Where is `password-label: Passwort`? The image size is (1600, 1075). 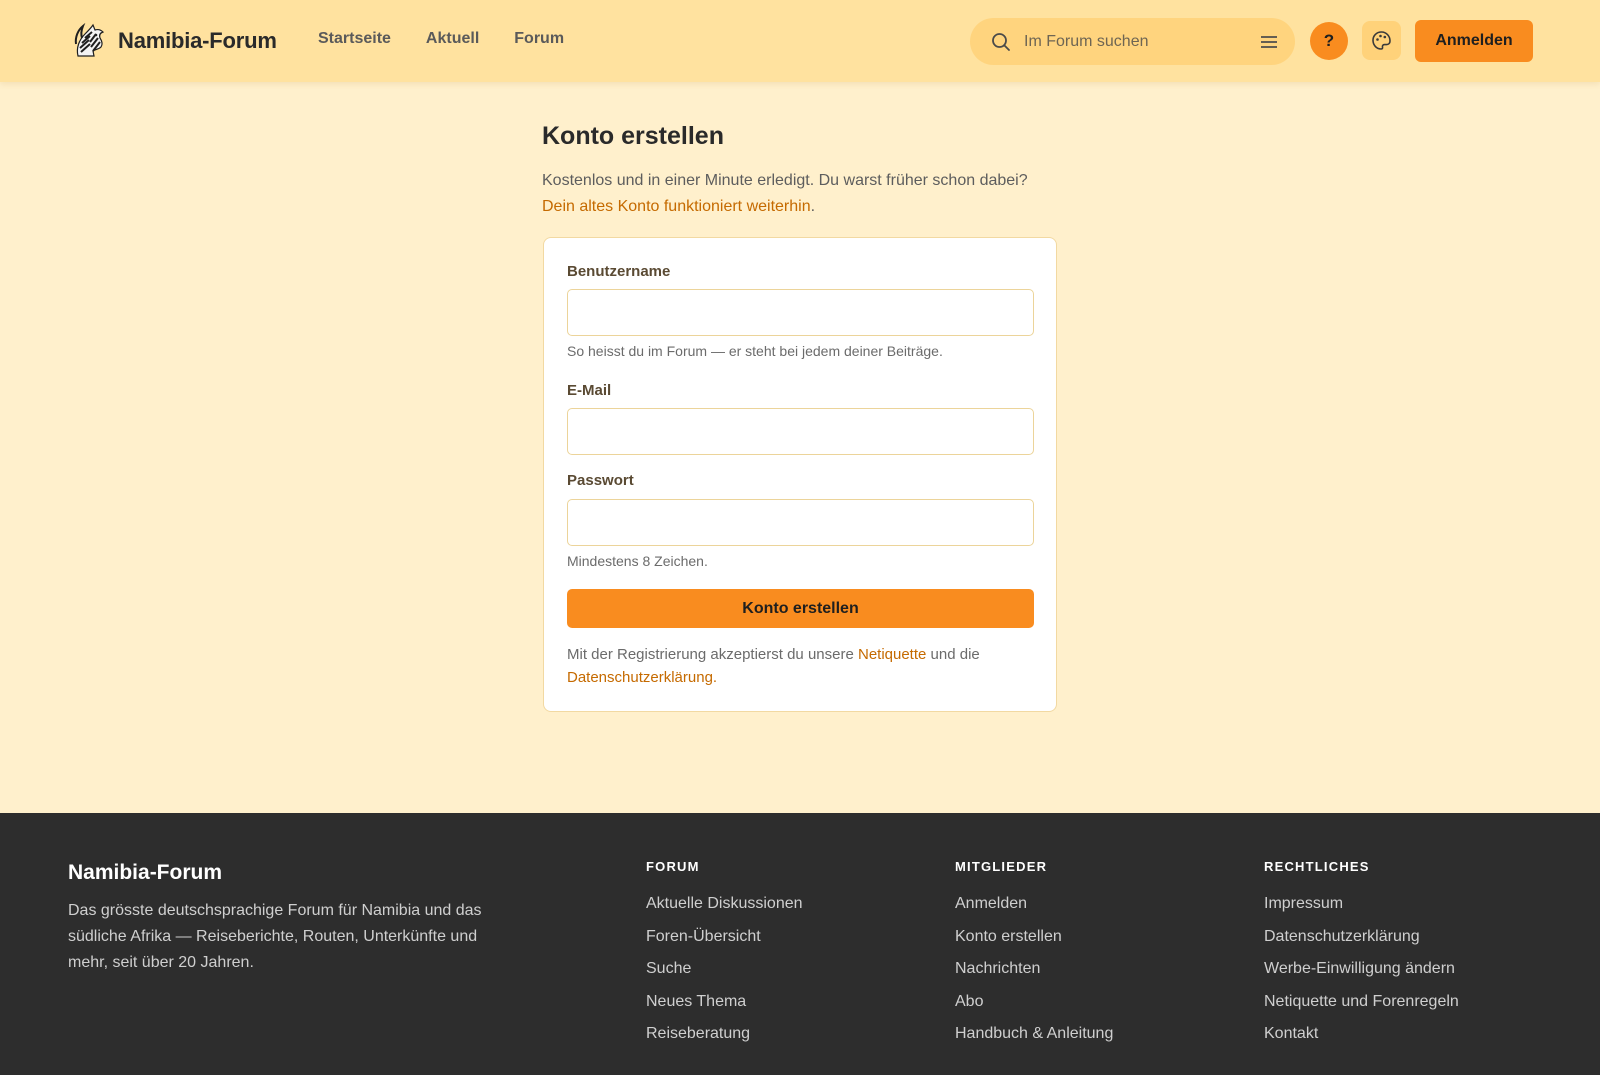 password-label: Passwort is located at coordinates (600, 480).